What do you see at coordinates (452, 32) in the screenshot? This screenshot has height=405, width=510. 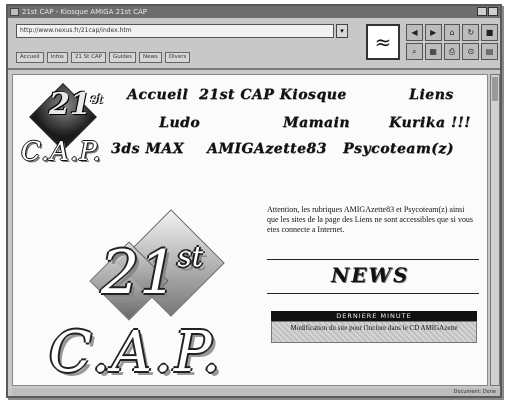 I see `home-icon: ⌂` at bounding box center [452, 32].